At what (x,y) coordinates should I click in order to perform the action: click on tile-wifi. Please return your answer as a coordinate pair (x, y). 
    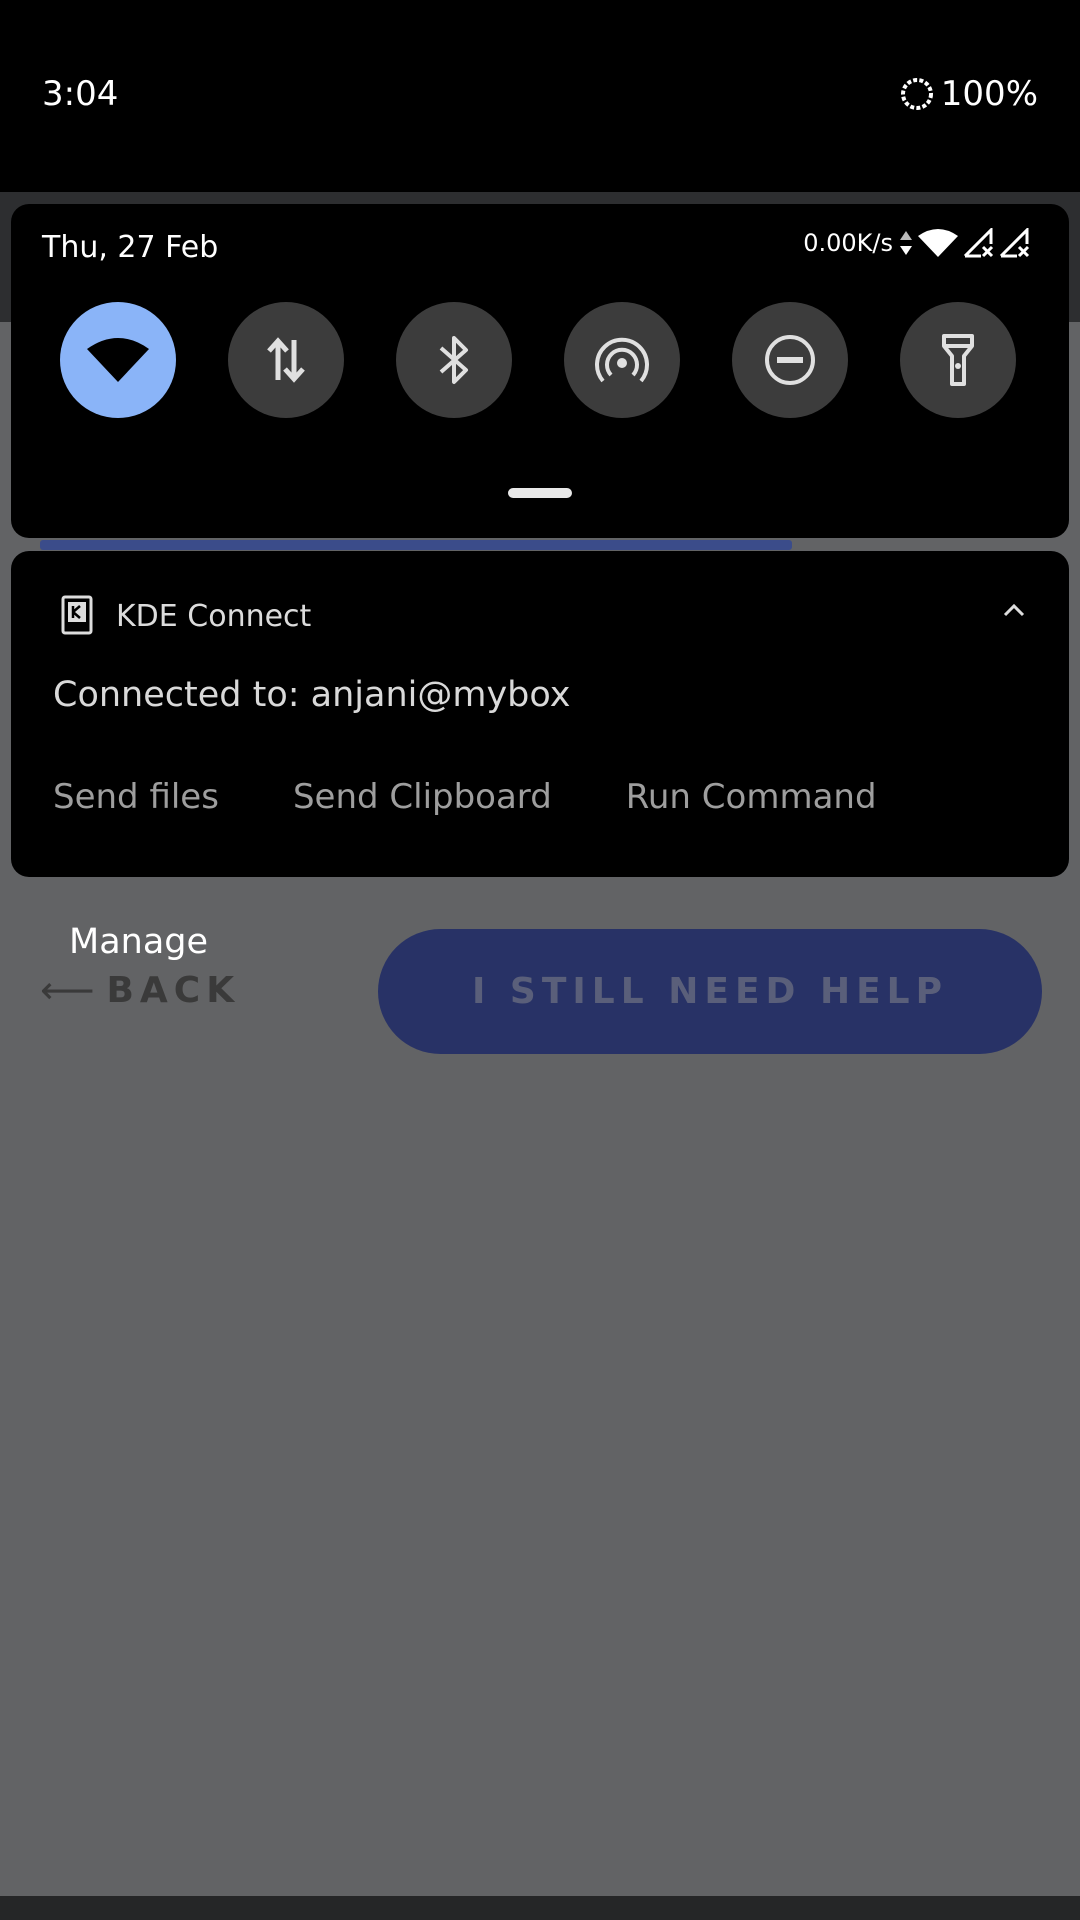
    Looking at the image, I should click on (118, 360).